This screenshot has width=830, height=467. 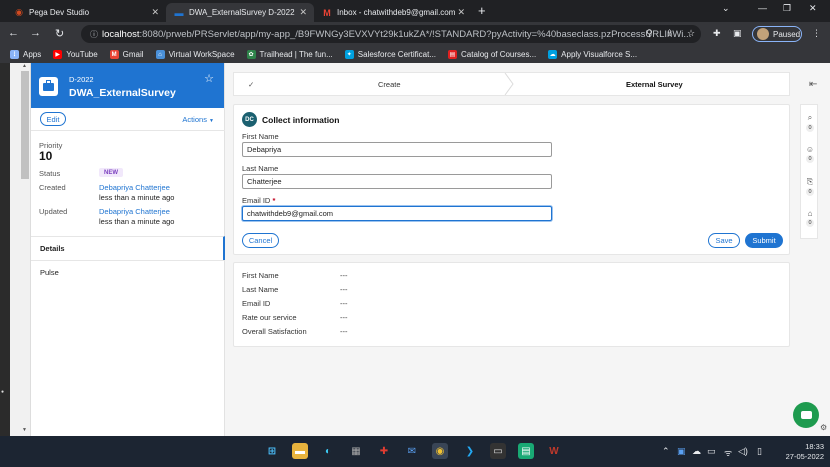 I want to click on store-icon: ▦, so click(x=356, y=451).